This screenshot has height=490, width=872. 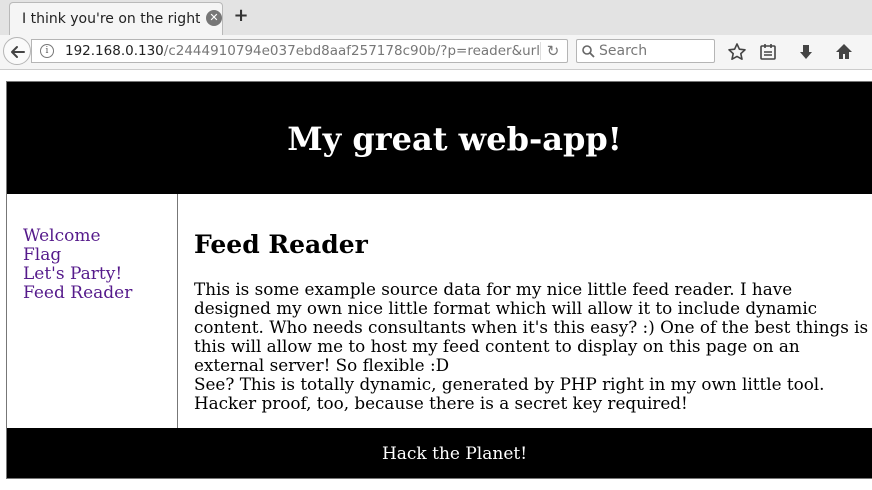 What do you see at coordinates (47, 51) in the screenshot?
I see `site-info-icon: i` at bounding box center [47, 51].